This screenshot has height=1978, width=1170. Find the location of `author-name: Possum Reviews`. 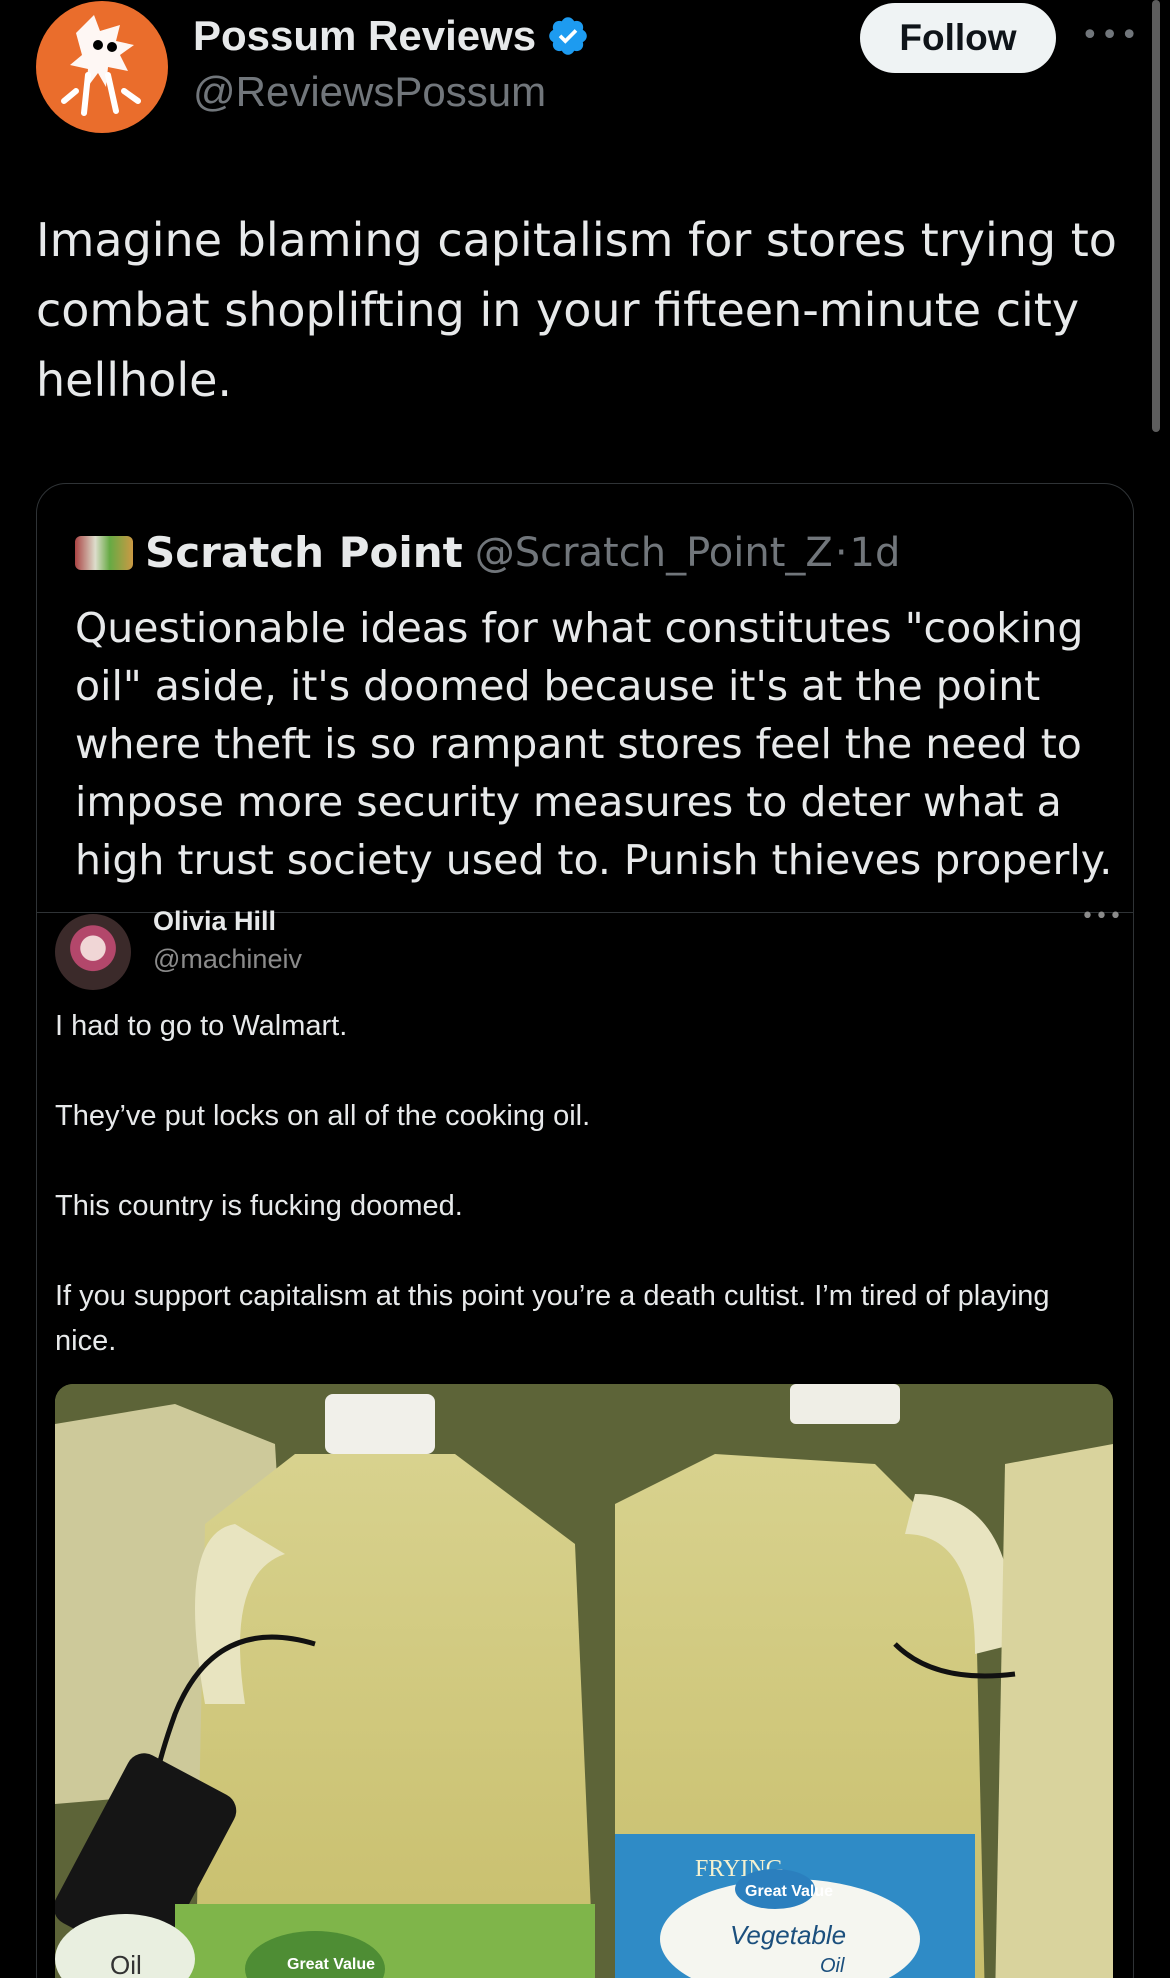

author-name: Possum Reviews is located at coordinates (364, 36).